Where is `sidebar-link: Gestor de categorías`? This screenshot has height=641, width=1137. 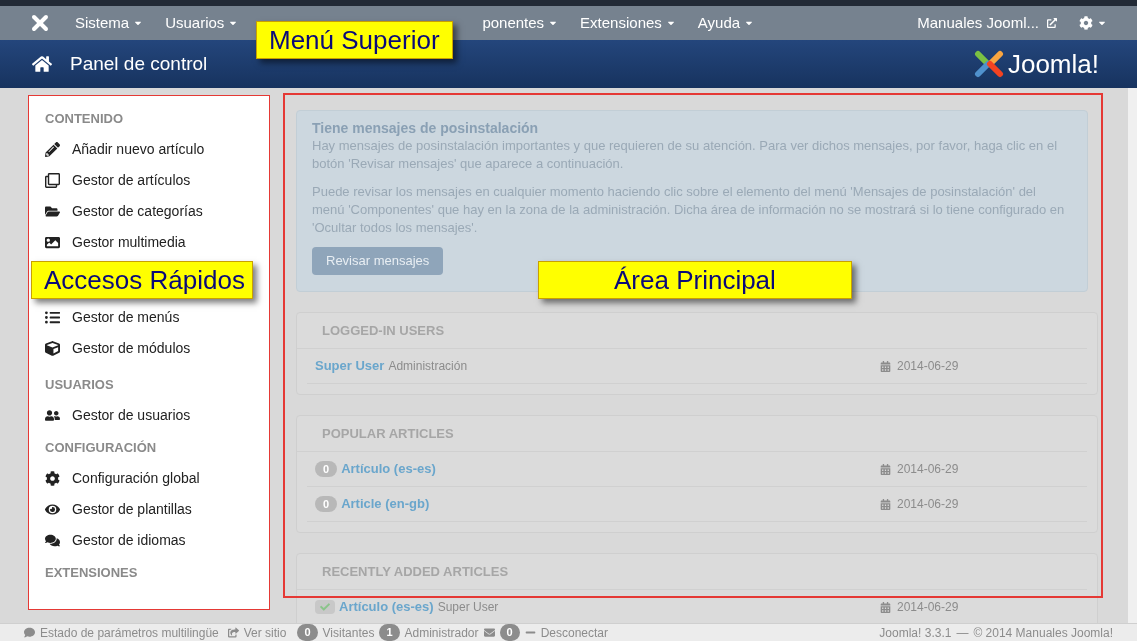 sidebar-link: Gestor de categorías is located at coordinates (149, 211).